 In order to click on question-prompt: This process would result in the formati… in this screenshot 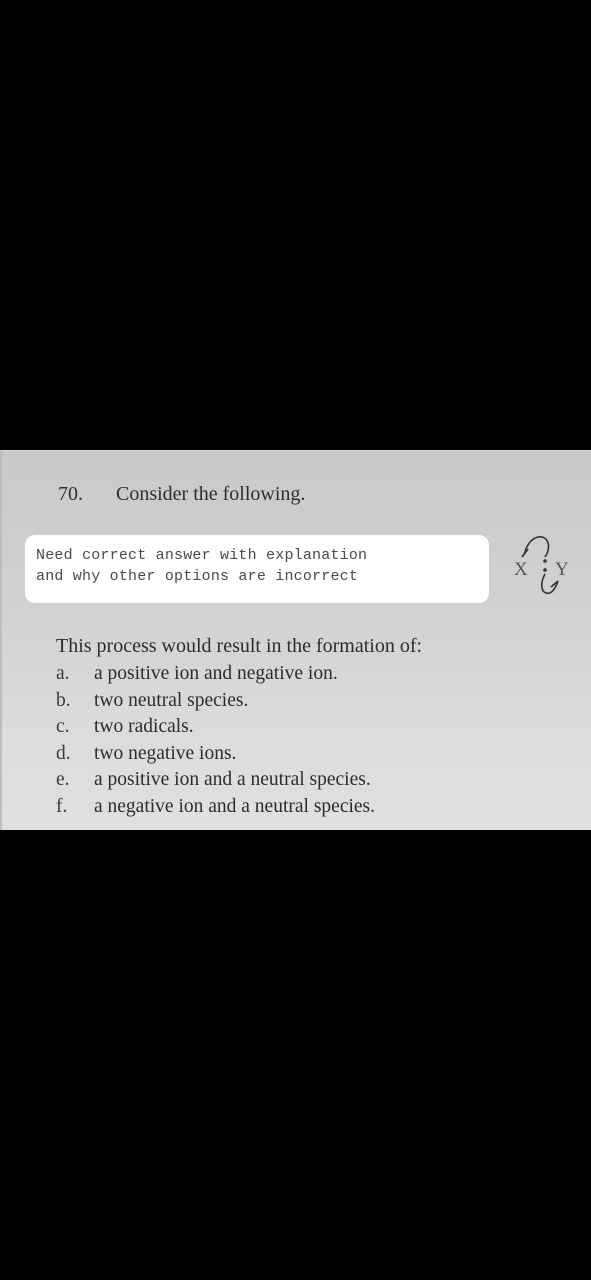, I will do `click(239, 646)`.